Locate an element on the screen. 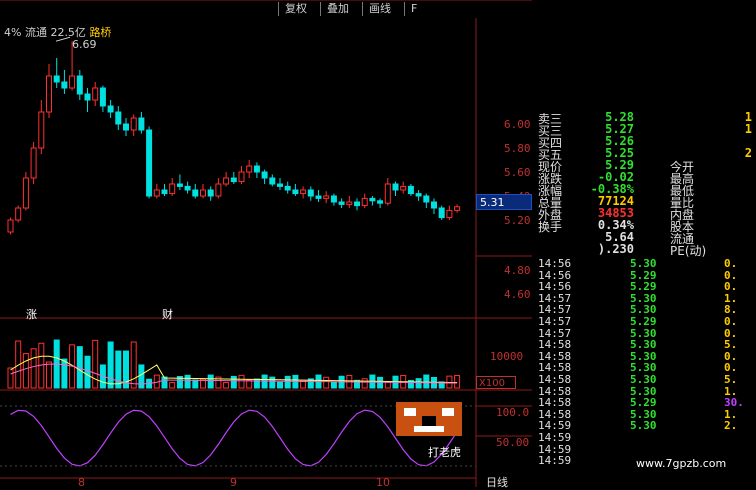 The image size is (756, 490). tick-row: 14:57 5.30 1. is located at coordinates (645, 298).